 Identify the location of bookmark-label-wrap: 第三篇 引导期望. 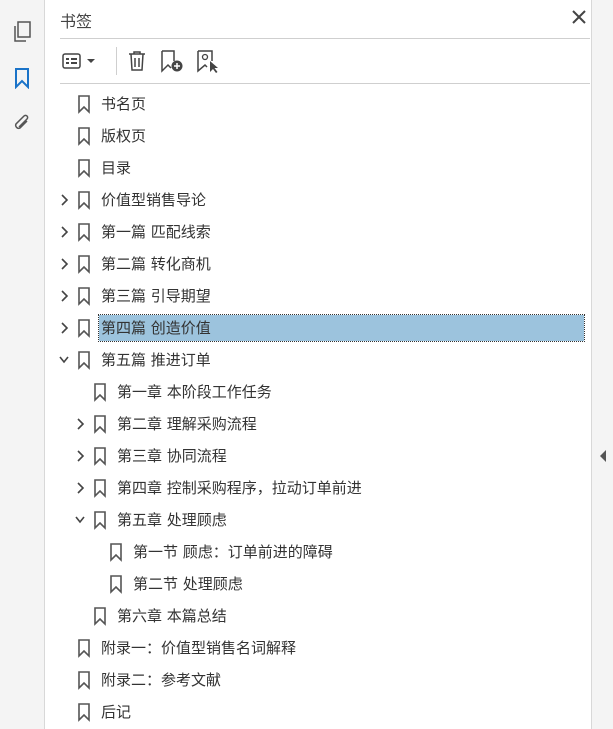
(156, 296).